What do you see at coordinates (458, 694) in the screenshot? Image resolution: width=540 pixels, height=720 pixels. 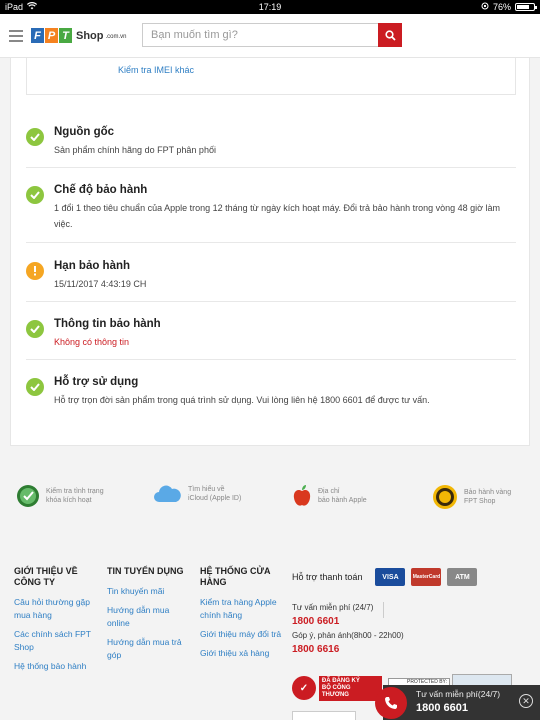 I see `call-bar-label: Tư vấn miễn phí(24/7)` at bounding box center [458, 694].